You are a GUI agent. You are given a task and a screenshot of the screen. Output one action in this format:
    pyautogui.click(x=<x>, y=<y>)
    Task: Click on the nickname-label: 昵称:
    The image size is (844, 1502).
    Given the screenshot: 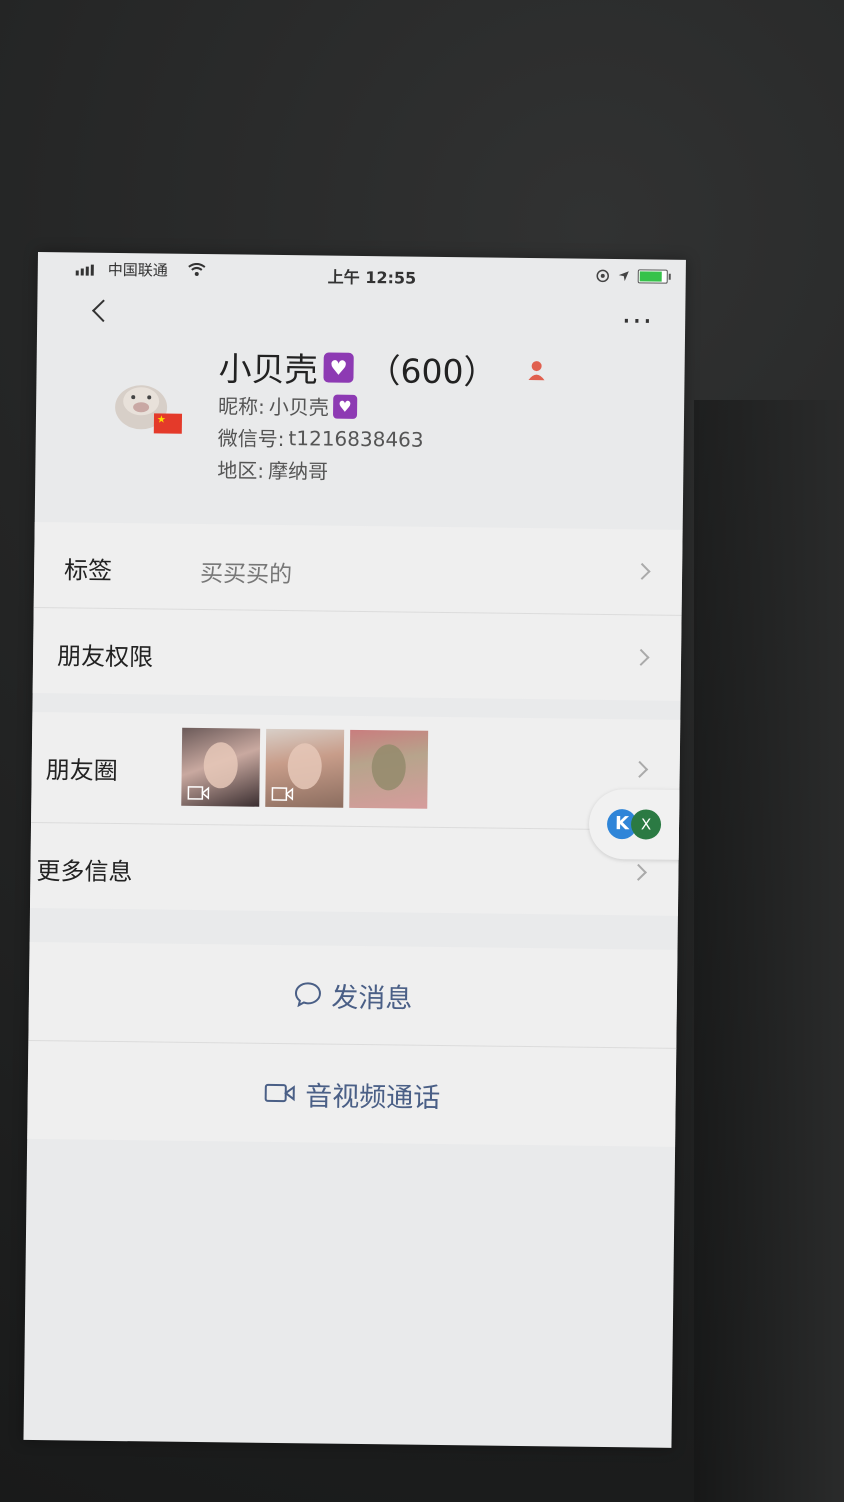 What is the action you would take?
    pyautogui.click(x=241, y=406)
    